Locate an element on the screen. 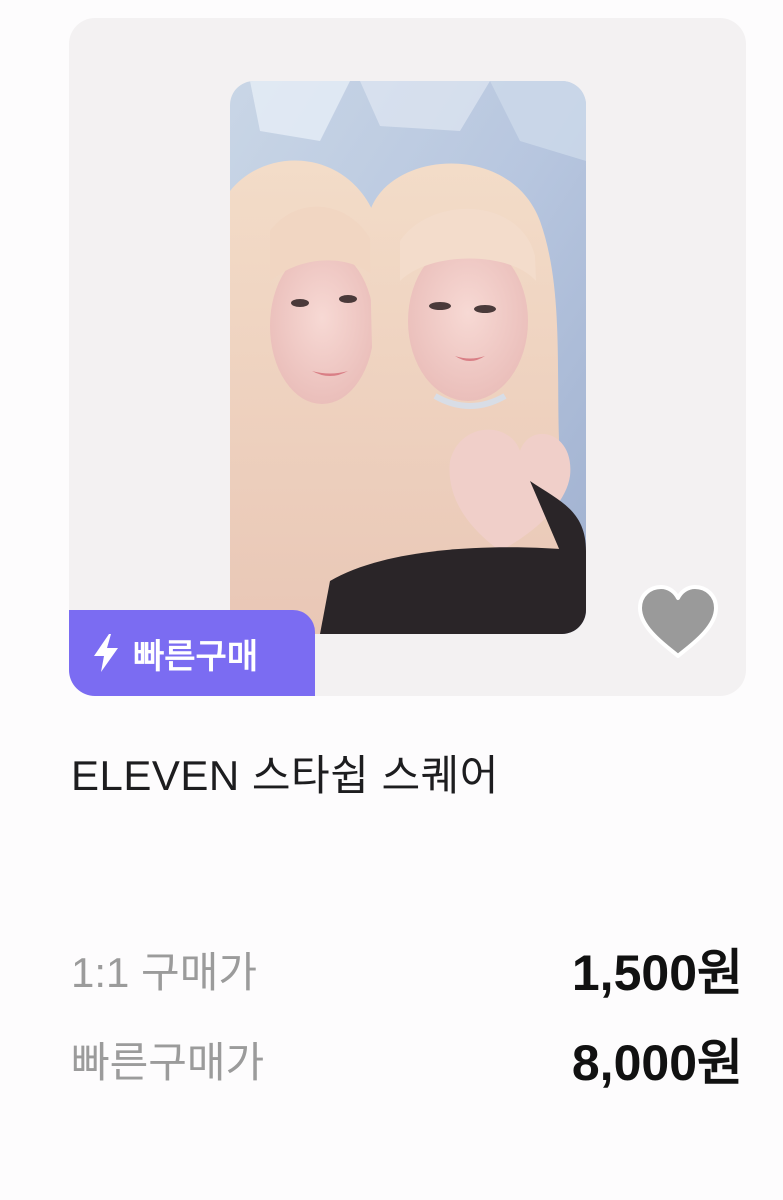 The image size is (783, 1200). price-value: 1,500원 is located at coordinates (657, 973).